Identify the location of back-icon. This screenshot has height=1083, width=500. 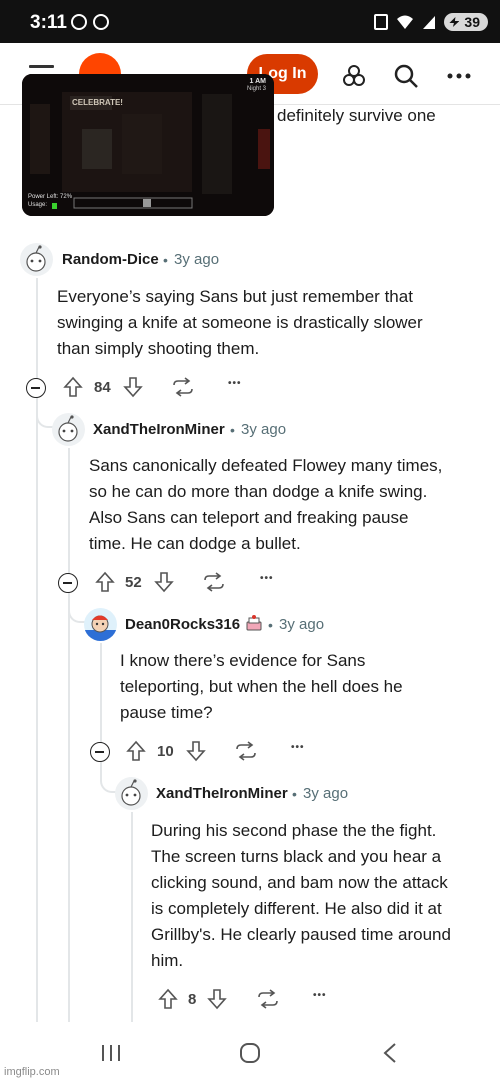
(390, 1053).